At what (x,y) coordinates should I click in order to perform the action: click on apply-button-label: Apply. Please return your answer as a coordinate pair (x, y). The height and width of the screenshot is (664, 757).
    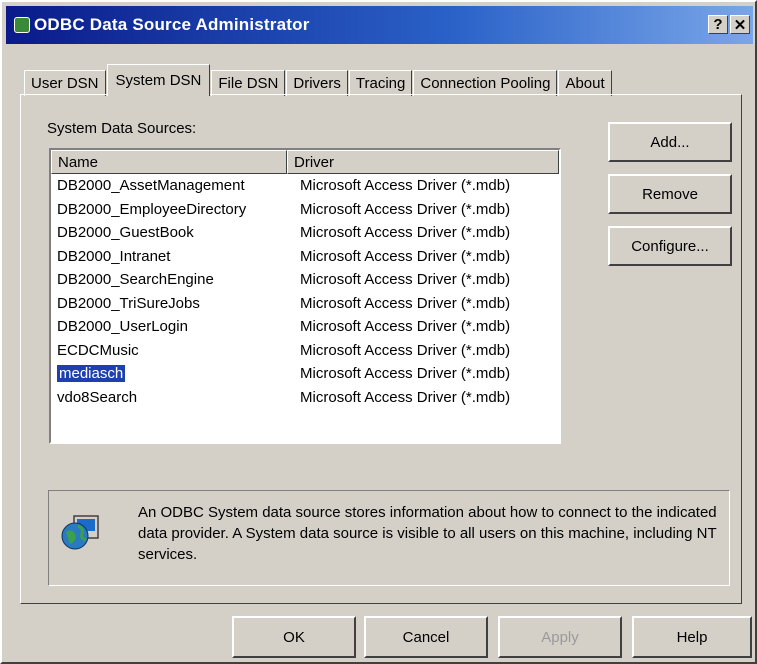
    Looking at the image, I should click on (560, 637).